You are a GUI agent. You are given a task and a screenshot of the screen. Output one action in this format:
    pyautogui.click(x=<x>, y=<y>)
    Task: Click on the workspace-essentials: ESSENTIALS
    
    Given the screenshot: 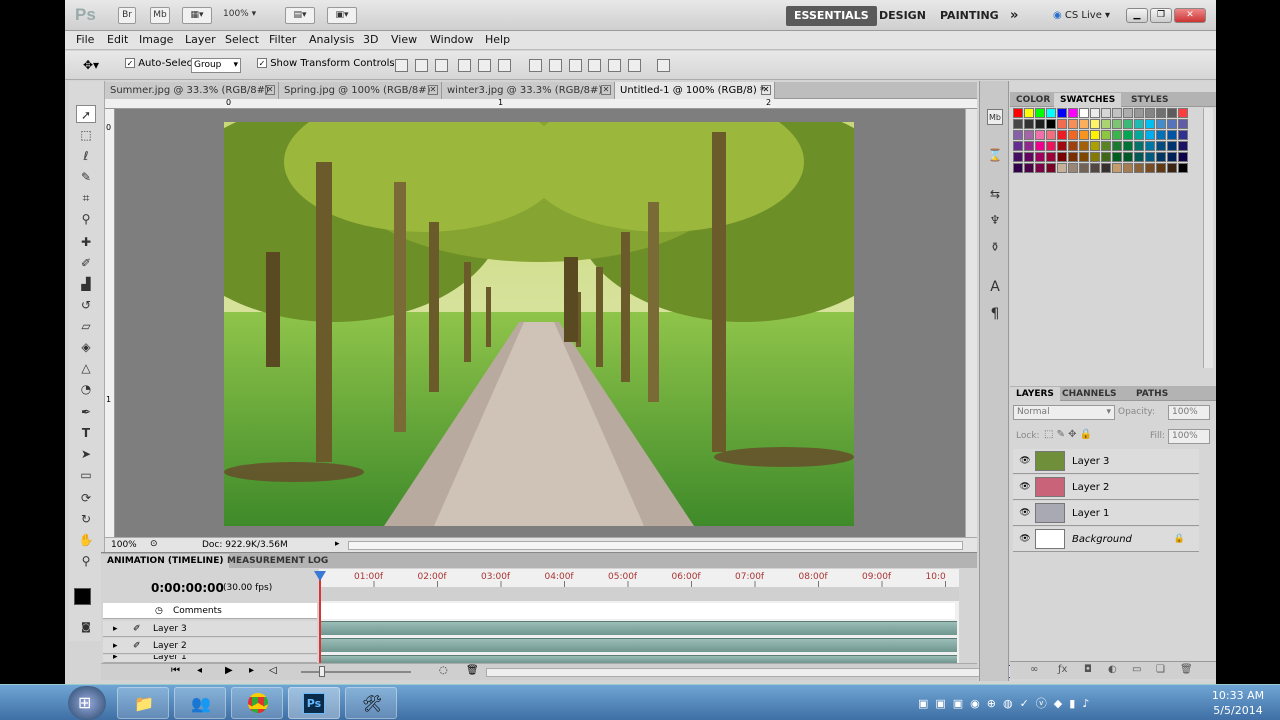 What is the action you would take?
    pyautogui.click(x=831, y=16)
    